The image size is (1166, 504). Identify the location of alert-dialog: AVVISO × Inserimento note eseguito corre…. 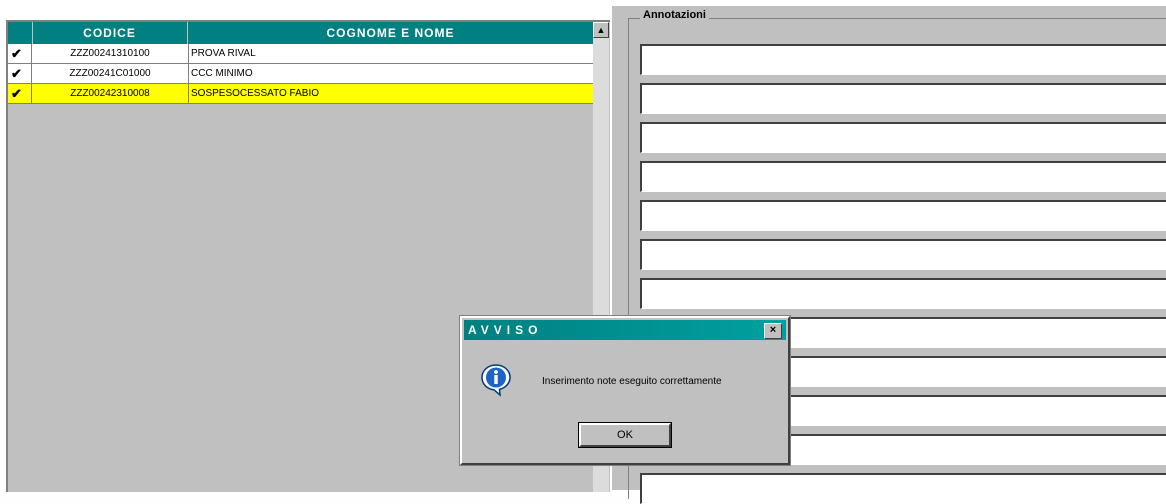
(625, 390).